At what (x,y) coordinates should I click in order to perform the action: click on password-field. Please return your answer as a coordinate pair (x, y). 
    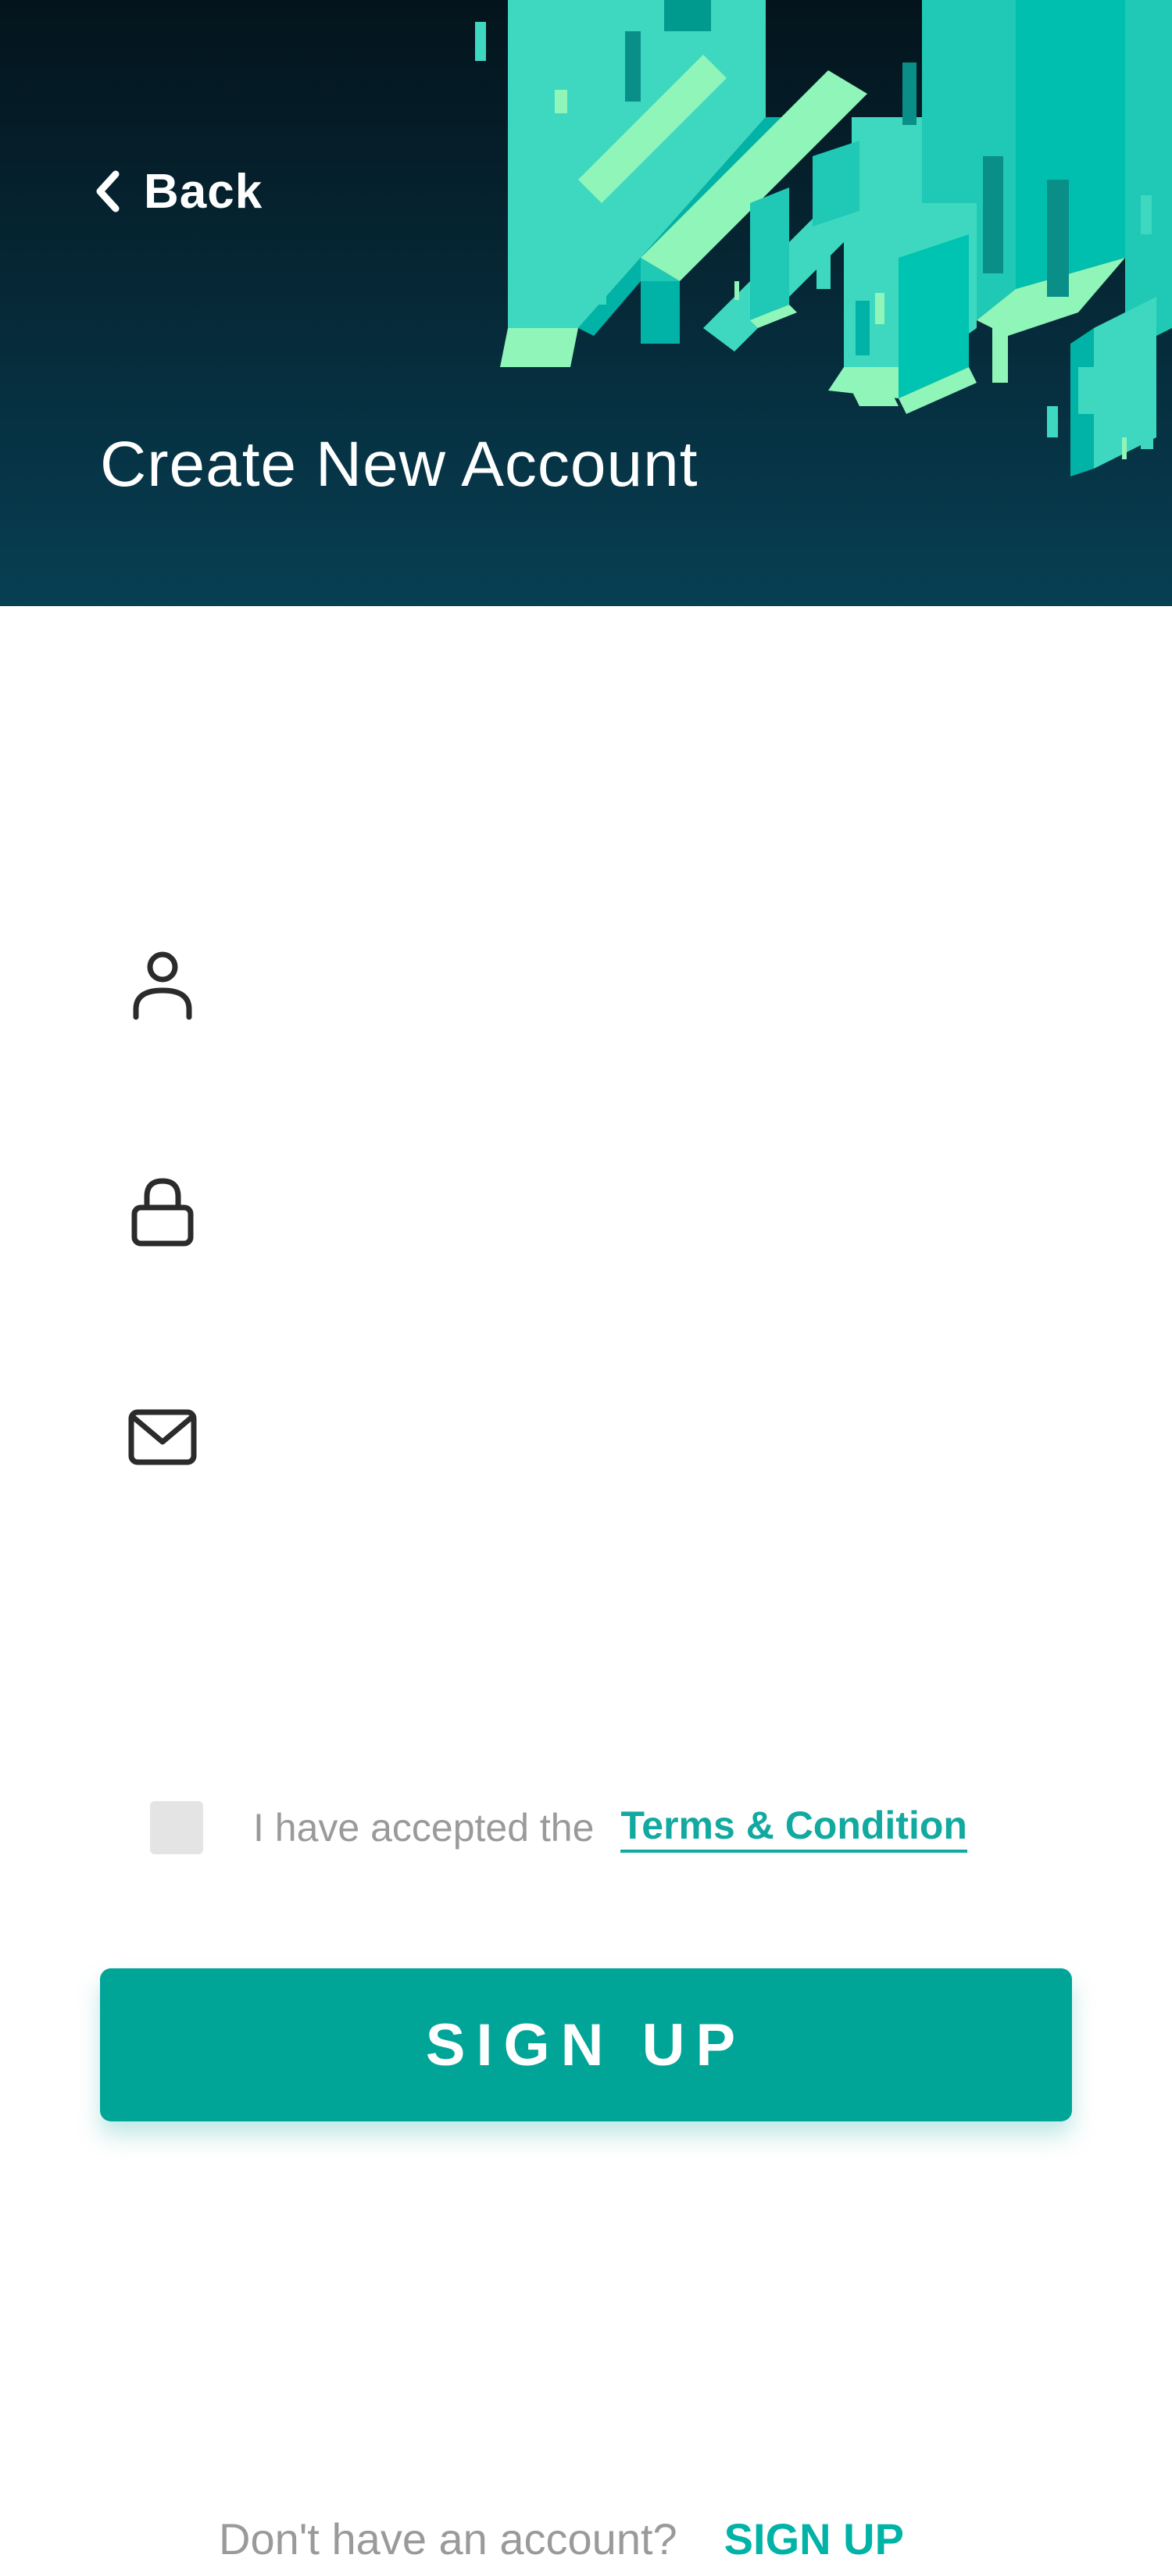
    Looking at the image, I should click on (586, 1211).